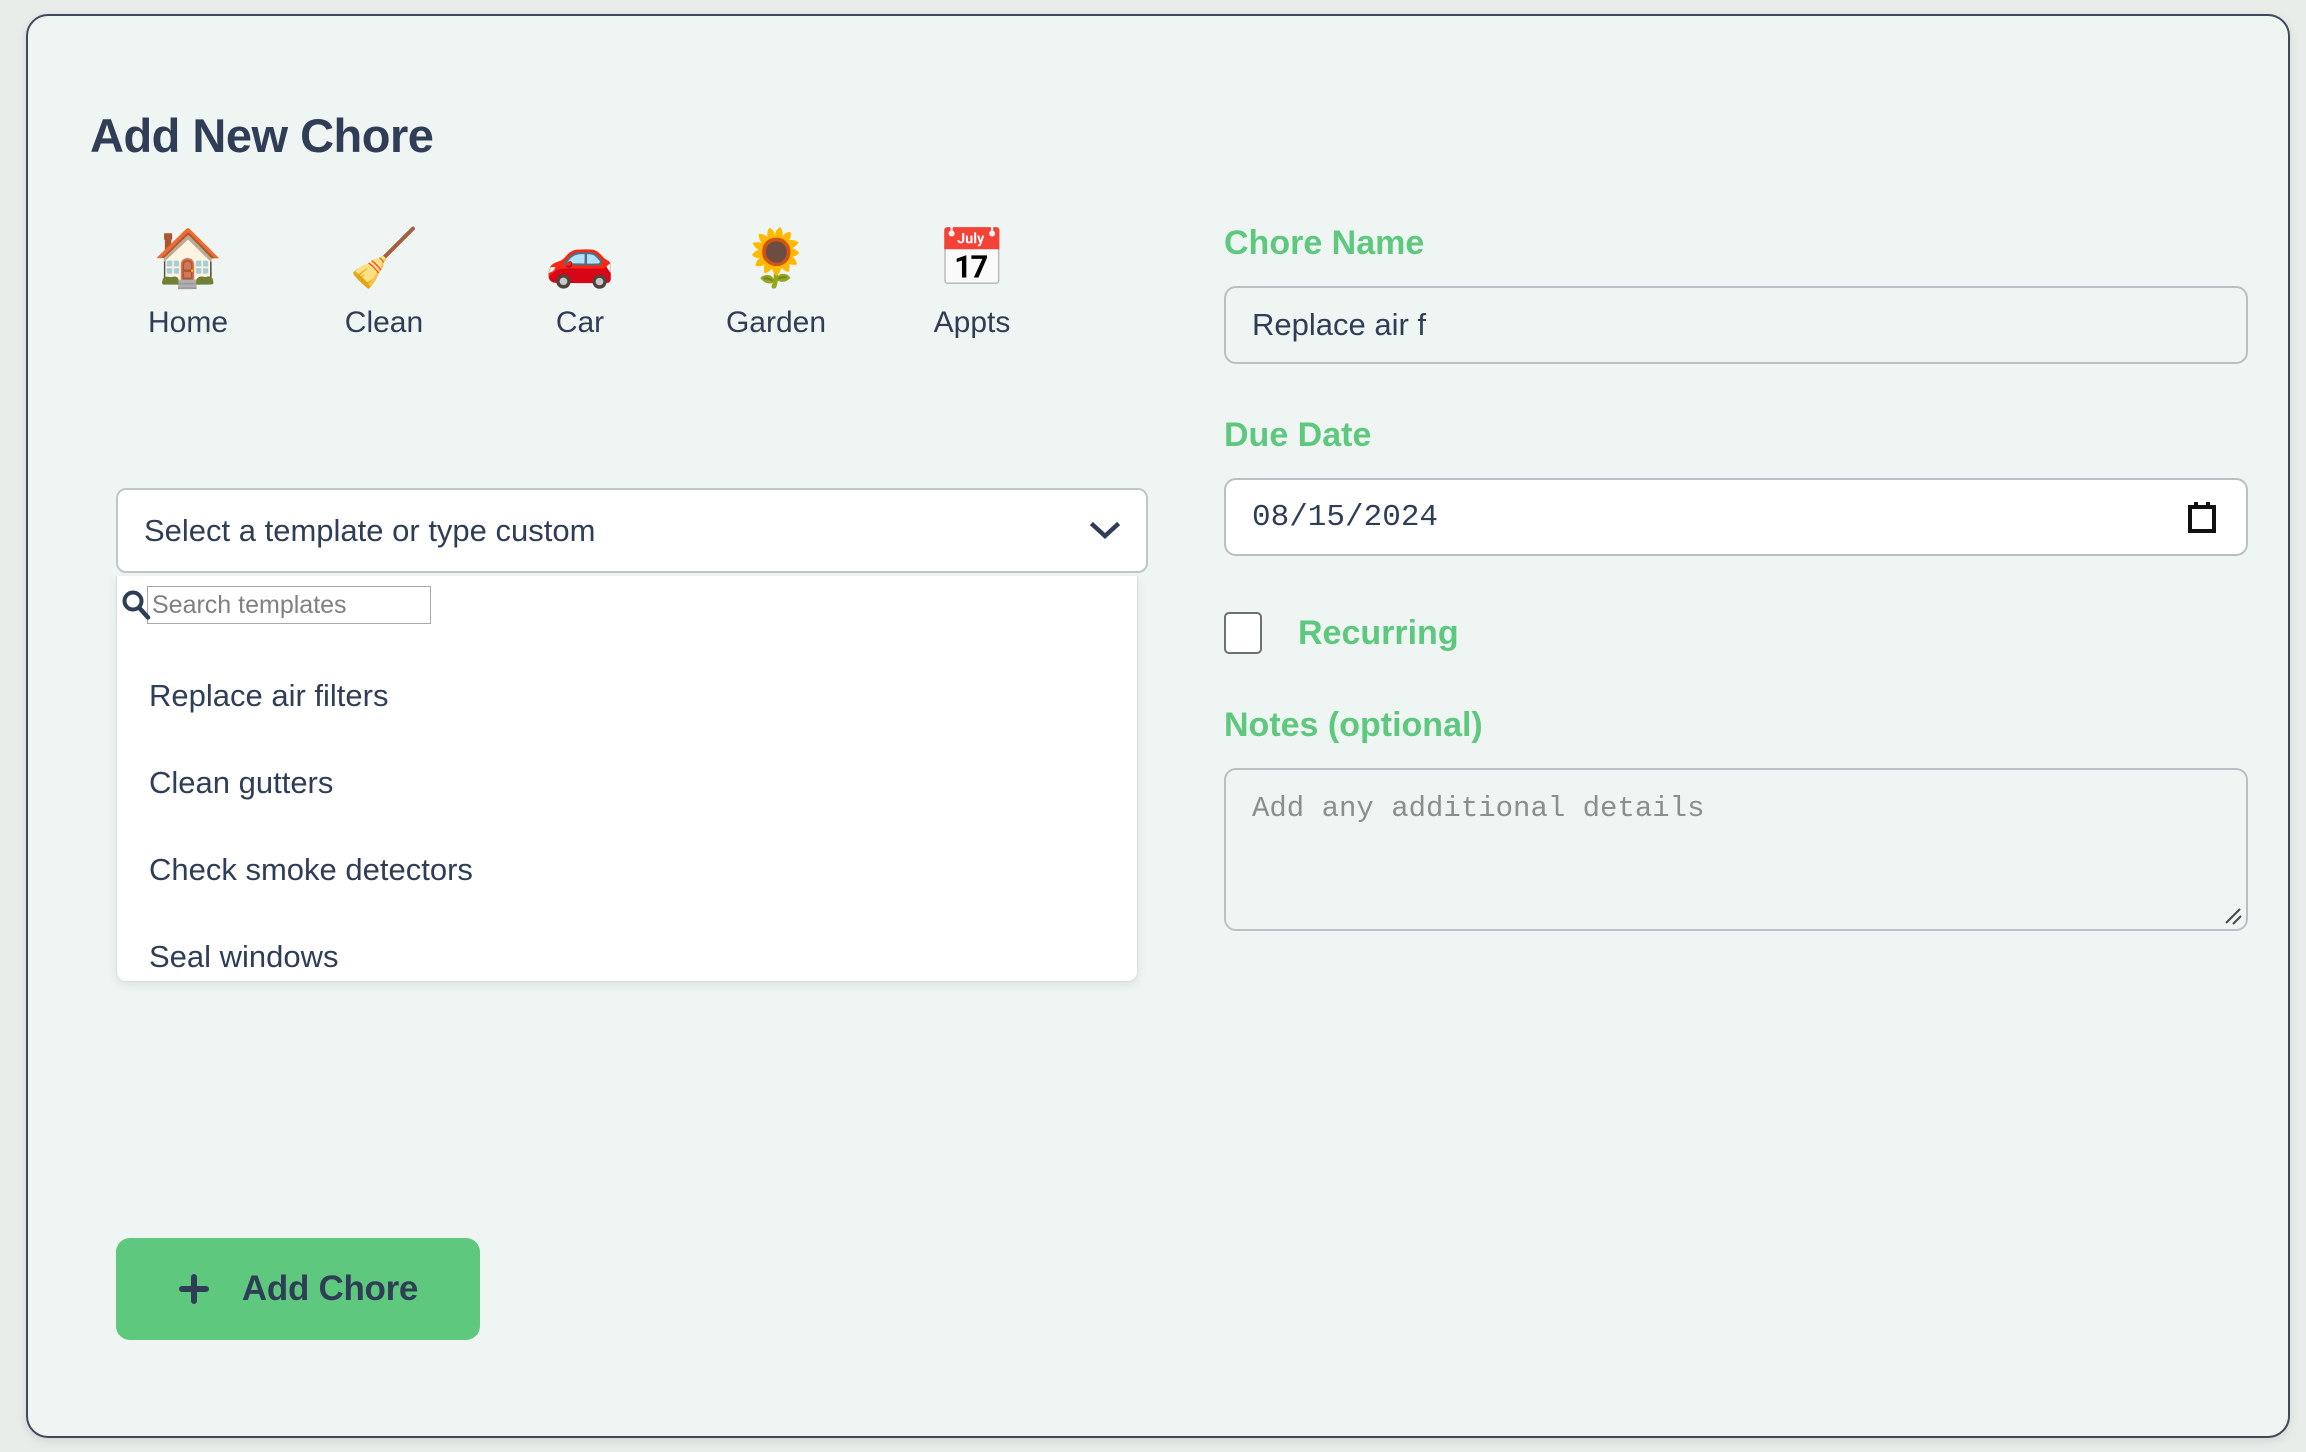  Describe the element at coordinates (580, 322) in the screenshot. I see `category-label-car: Car` at that location.